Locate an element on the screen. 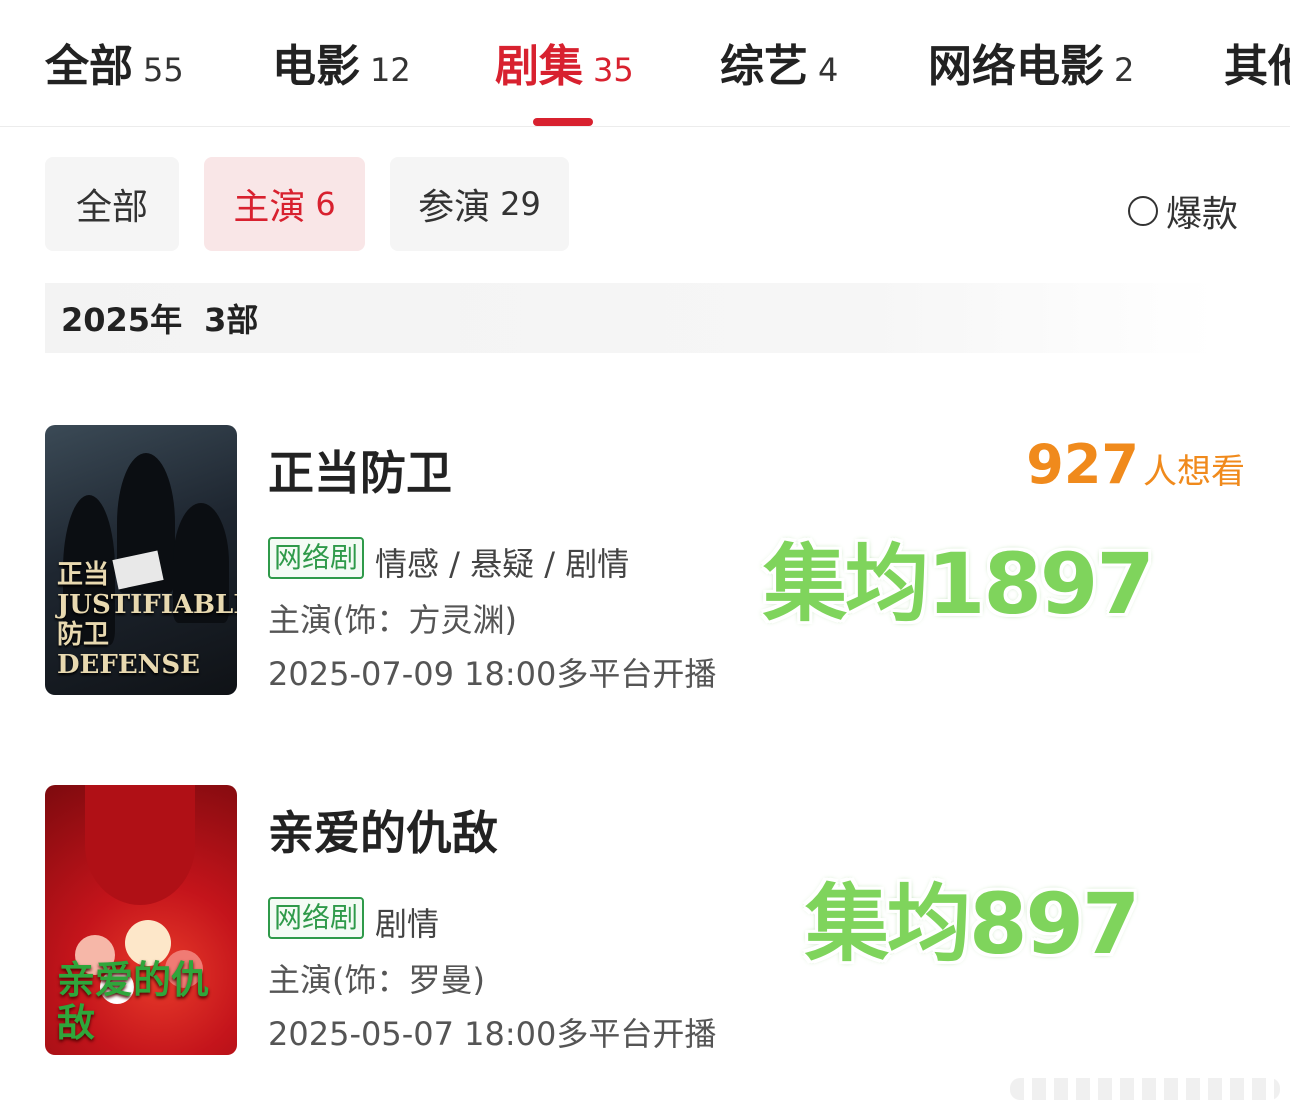 This screenshot has width=1290, height=1118. tab-count: 2 is located at coordinates (1124, 70).